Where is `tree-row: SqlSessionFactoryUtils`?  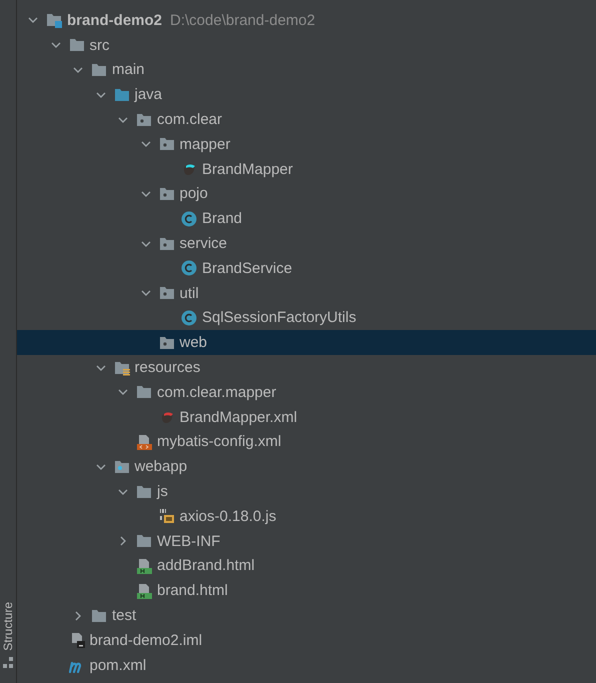
tree-row: SqlSessionFactoryUtils is located at coordinates (306, 318).